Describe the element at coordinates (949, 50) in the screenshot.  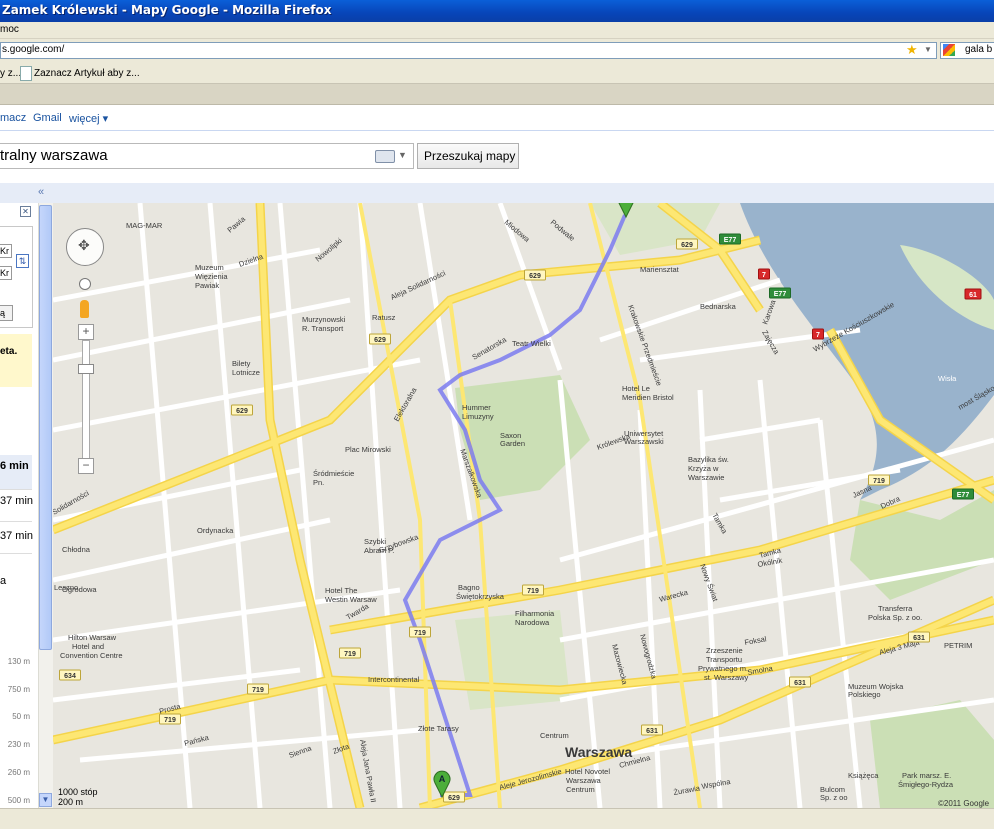
I see `google-search-icon` at that location.